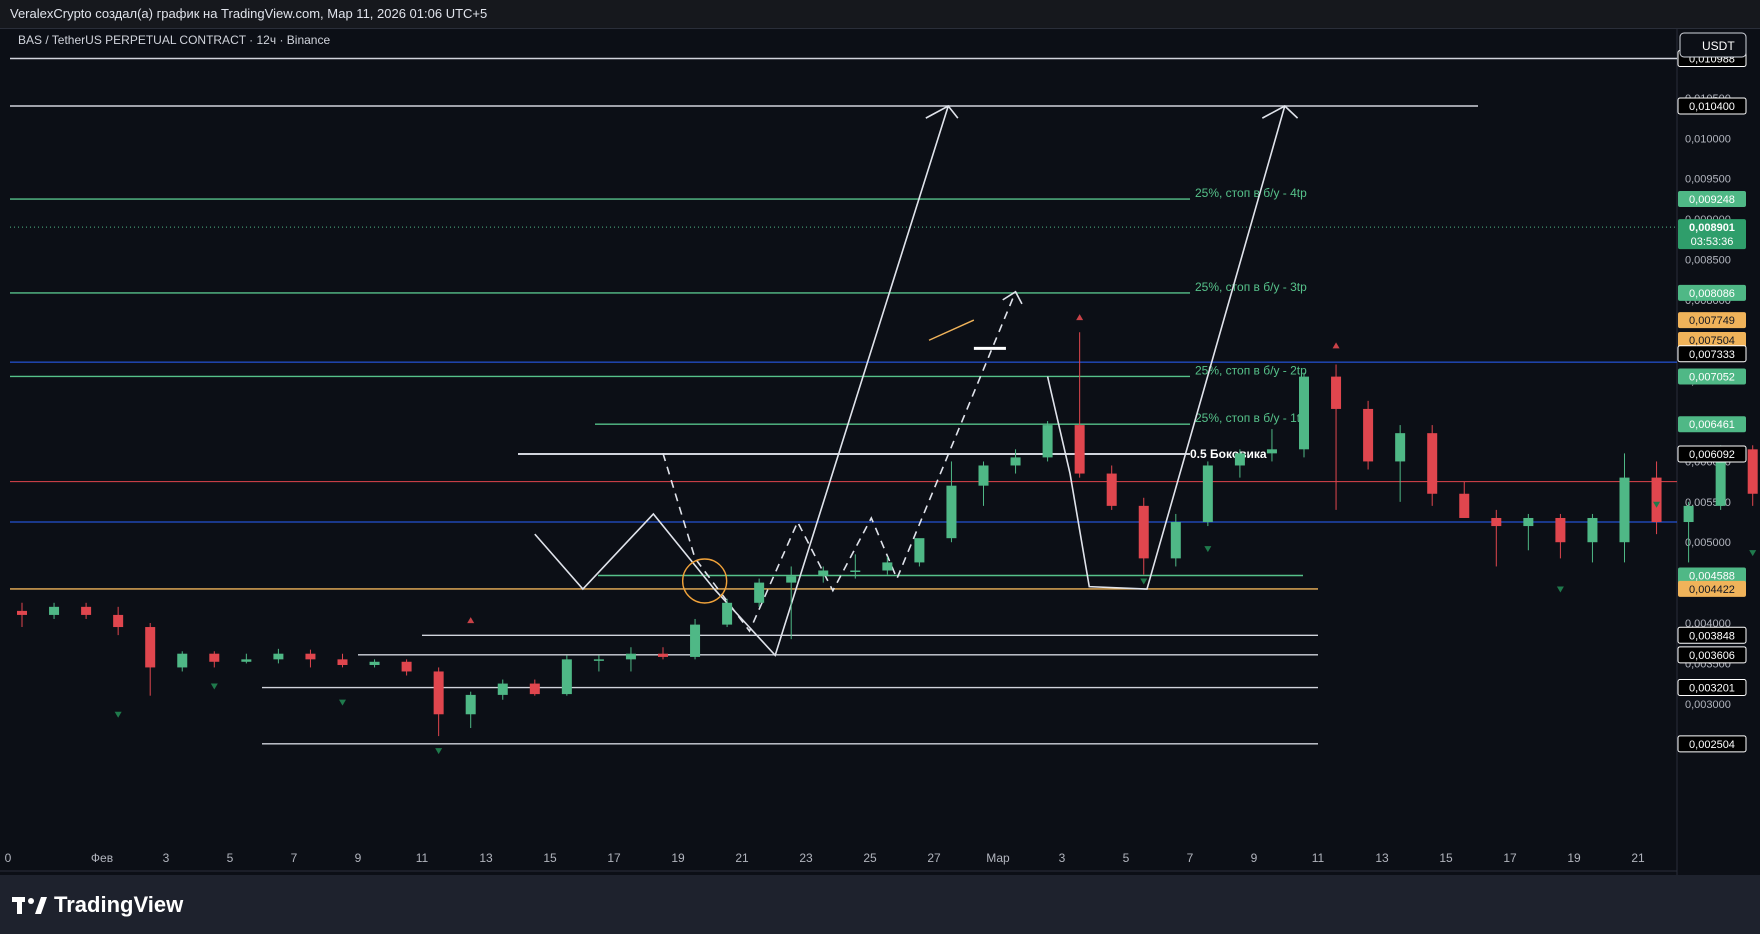 The width and height of the screenshot is (1760, 934). What do you see at coordinates (1712, 107) in the screenshot?
I see `level-price-label: 0,010400` at bounding box center [1712, 107].